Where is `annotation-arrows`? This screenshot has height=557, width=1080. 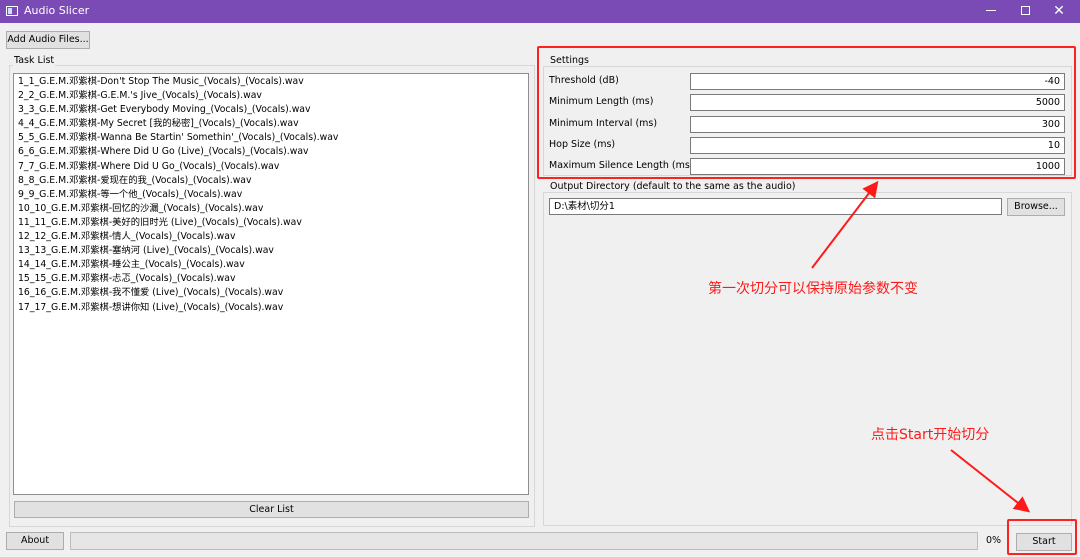 annotation-arrows is located at coordinates (921, 346).